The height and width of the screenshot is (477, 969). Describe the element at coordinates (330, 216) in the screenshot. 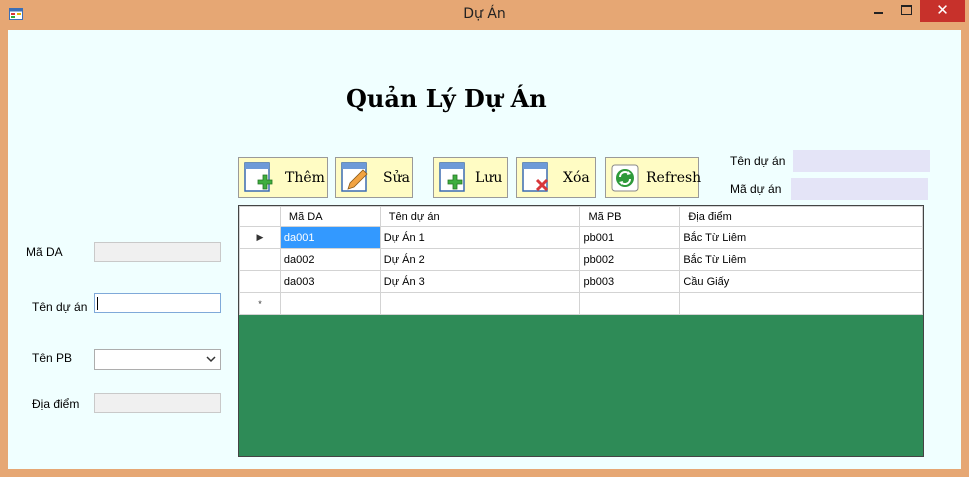

I see `column-header: Mã DA` at that location.